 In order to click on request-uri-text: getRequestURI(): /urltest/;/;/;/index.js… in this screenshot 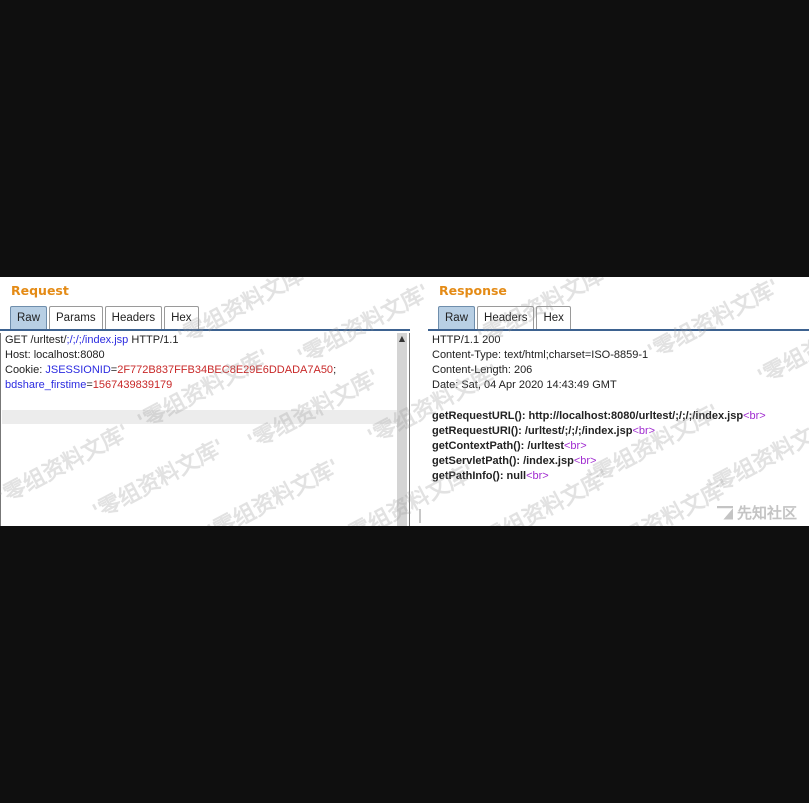, I will do `click(532, 431)`.